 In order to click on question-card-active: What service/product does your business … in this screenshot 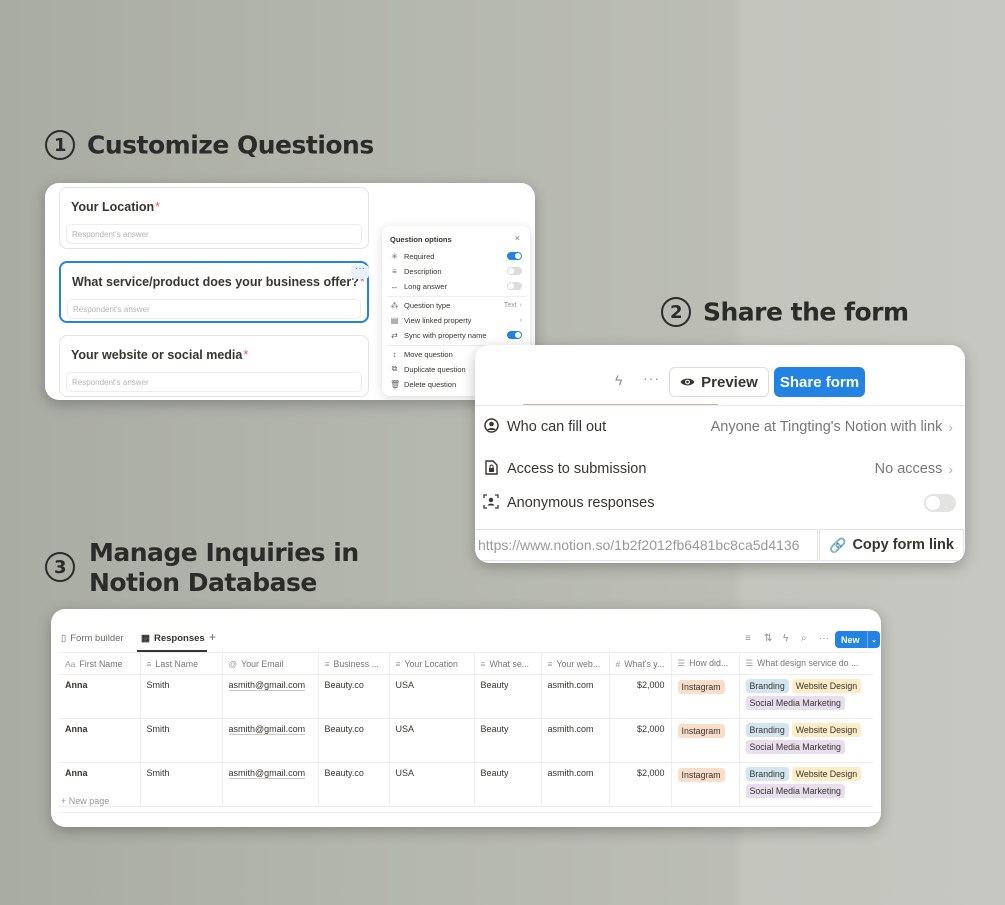, I will do `click(214, 292)`.